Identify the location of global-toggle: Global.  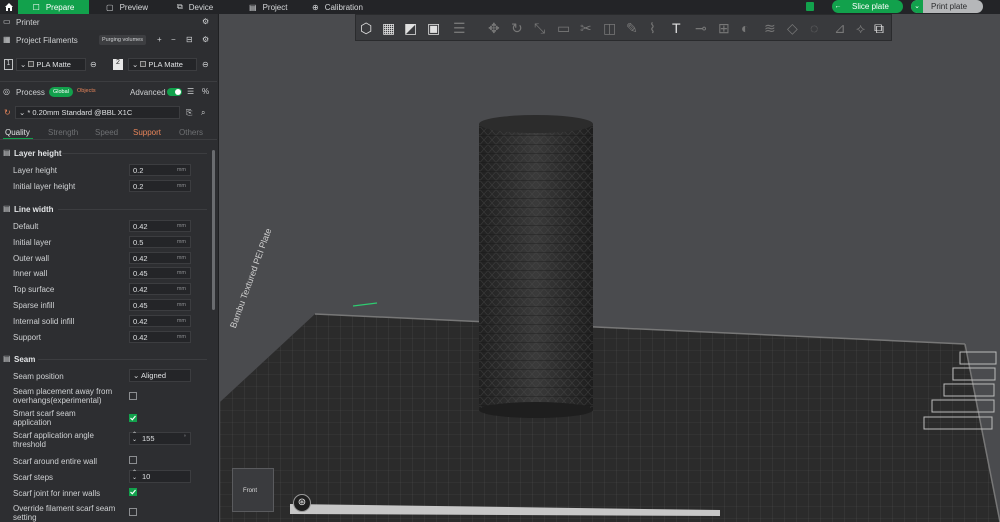
(61, 92).